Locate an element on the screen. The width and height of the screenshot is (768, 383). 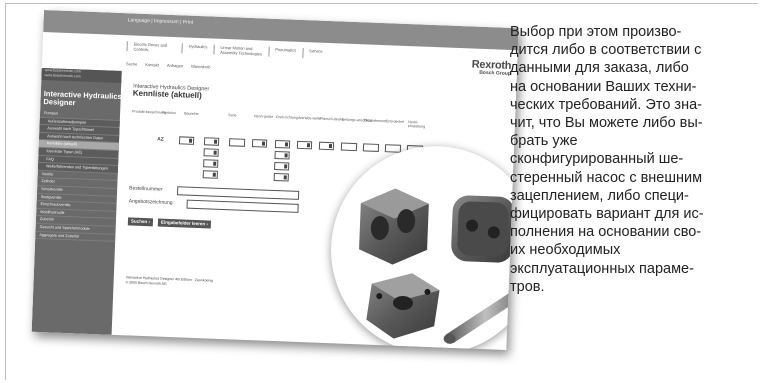
nav-linear-motion: Linear Motion and Assembly Technologies is located at coordinates (241, 50).